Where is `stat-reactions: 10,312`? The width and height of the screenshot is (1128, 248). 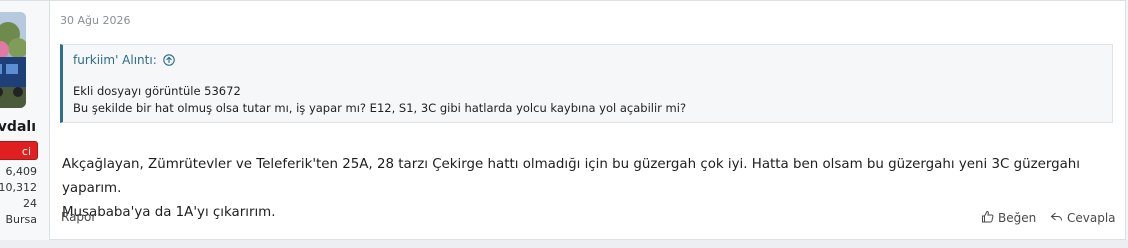
stat-reactions: 10,312 is located at coordinates (18, 187).